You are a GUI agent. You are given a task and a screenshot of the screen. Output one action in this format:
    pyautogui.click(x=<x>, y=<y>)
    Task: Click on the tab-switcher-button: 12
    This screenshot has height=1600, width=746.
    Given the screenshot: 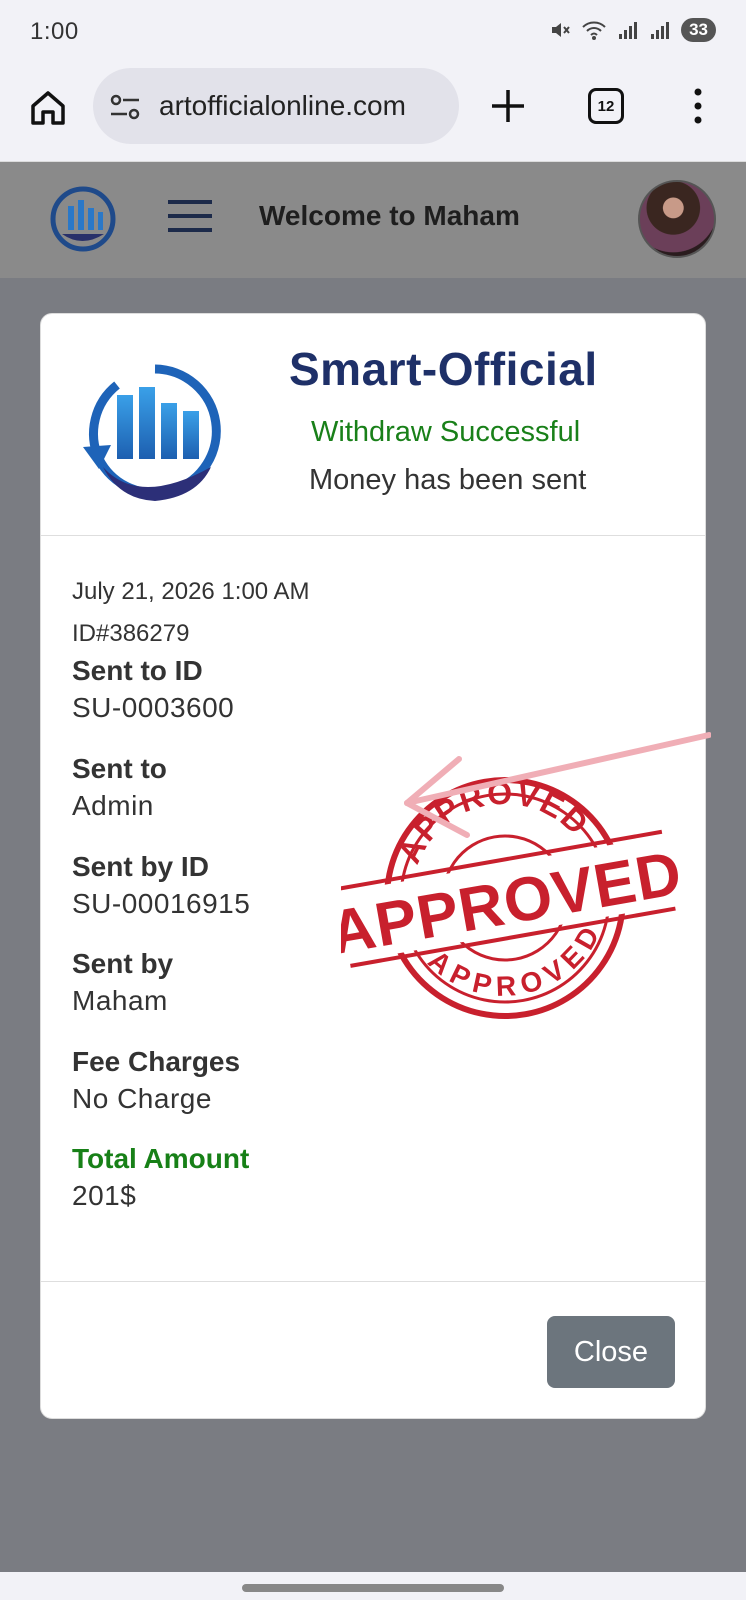 What is the action you would take?
    pyautogui.click(x=606, y=106)
    